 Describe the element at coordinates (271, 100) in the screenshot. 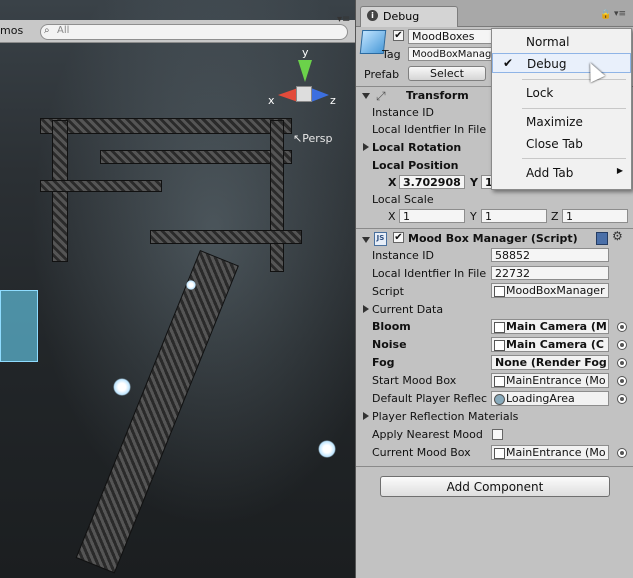

I see `gizmo-x-label: x` at that location.